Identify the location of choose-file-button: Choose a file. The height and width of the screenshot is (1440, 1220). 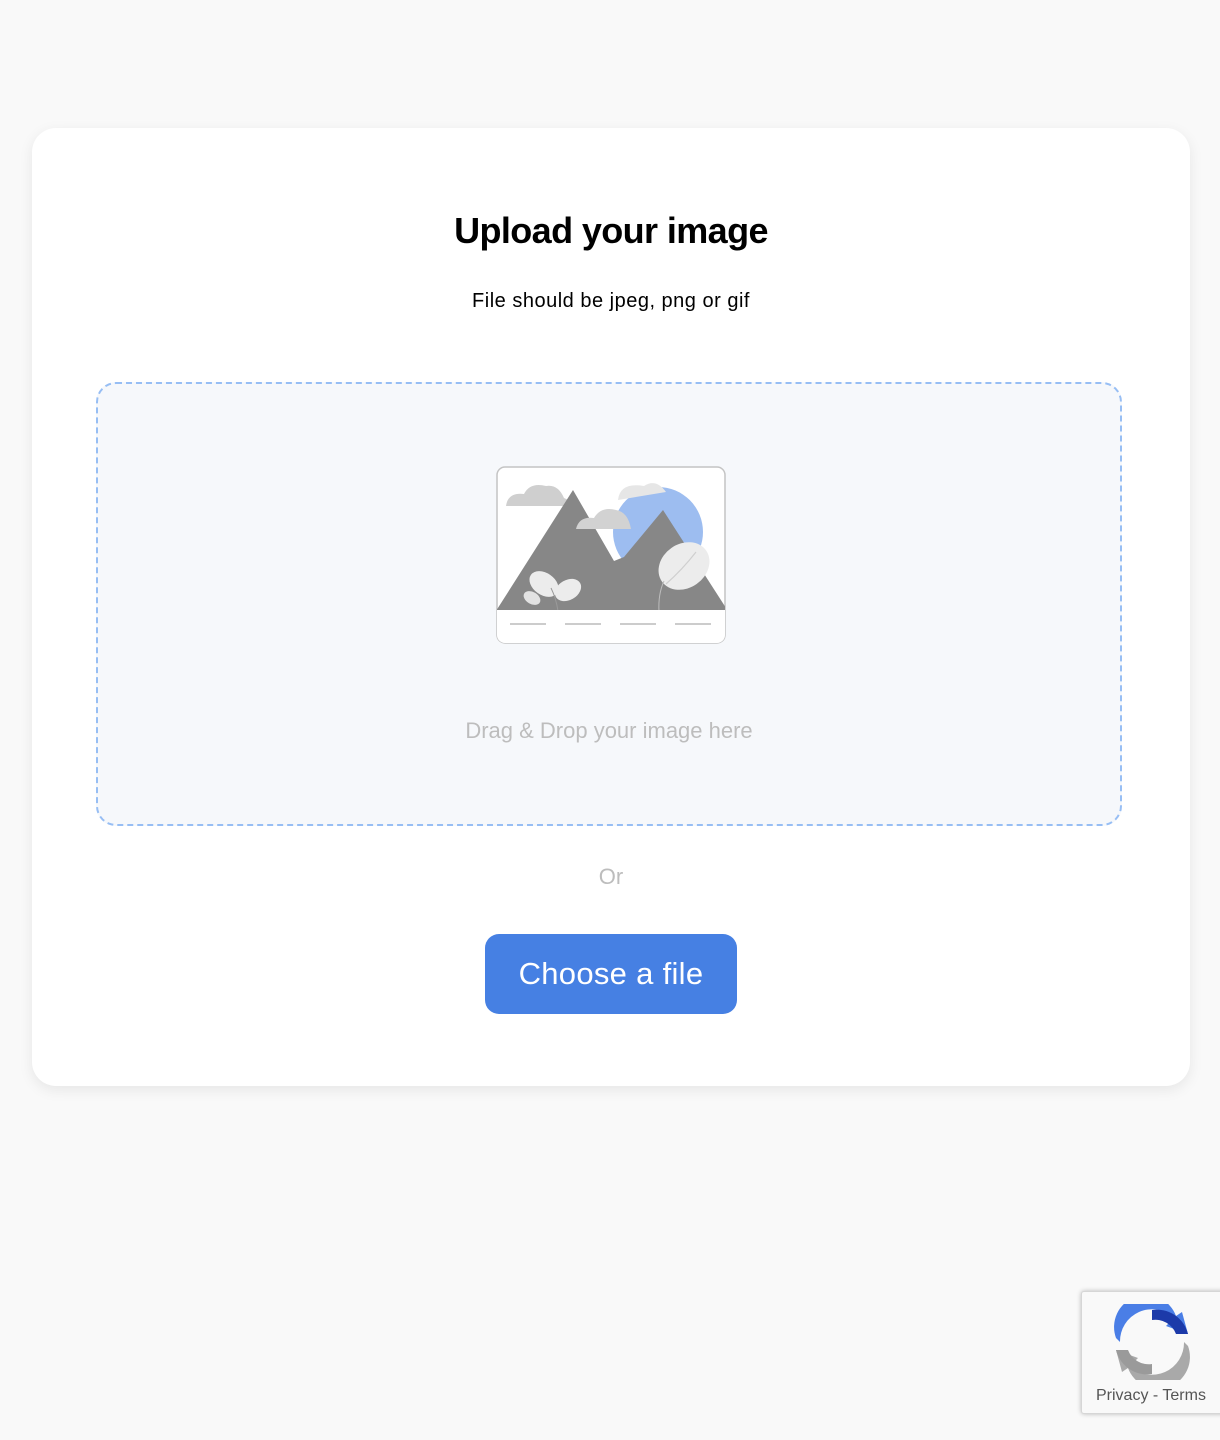
(611, 974).